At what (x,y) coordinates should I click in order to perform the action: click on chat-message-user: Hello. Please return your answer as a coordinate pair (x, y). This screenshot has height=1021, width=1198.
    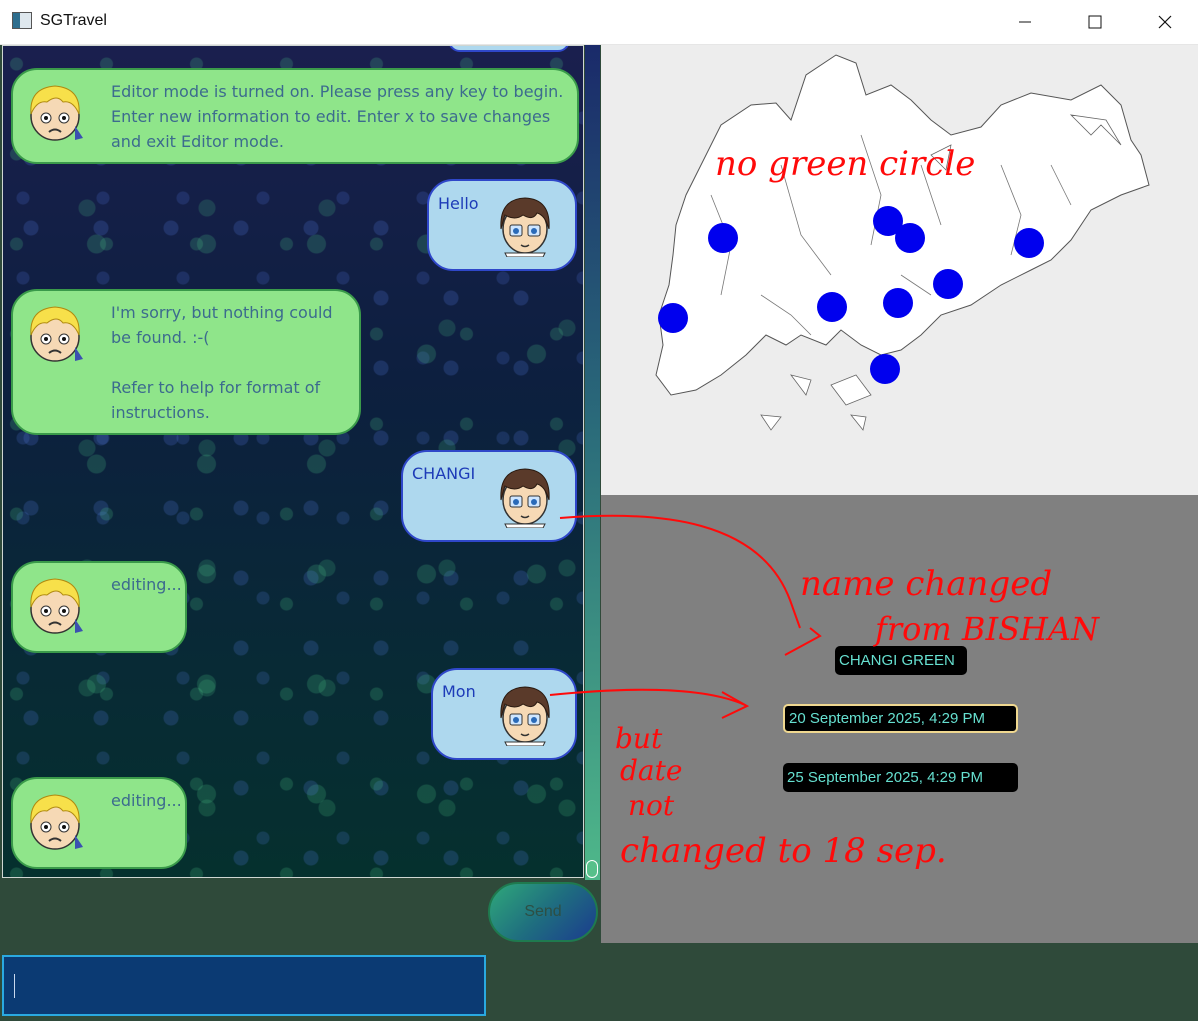
    Looking at the image, I should click on (502, 225).